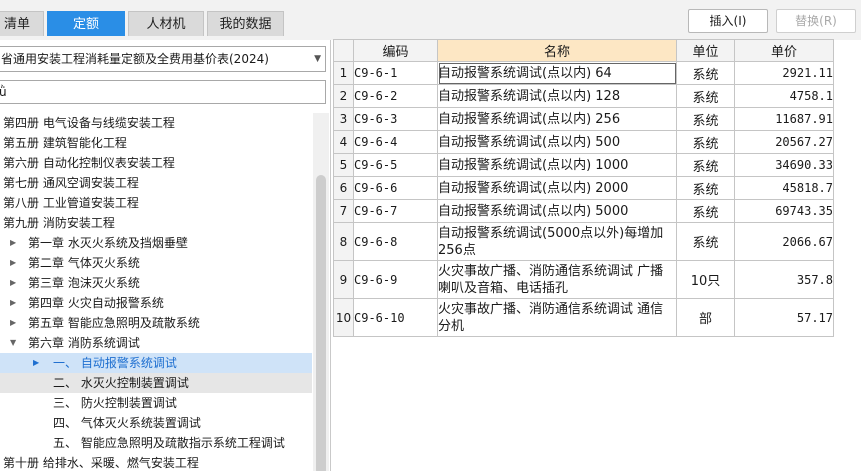  I want to click on search-input: ǜ, so click(163, 92).